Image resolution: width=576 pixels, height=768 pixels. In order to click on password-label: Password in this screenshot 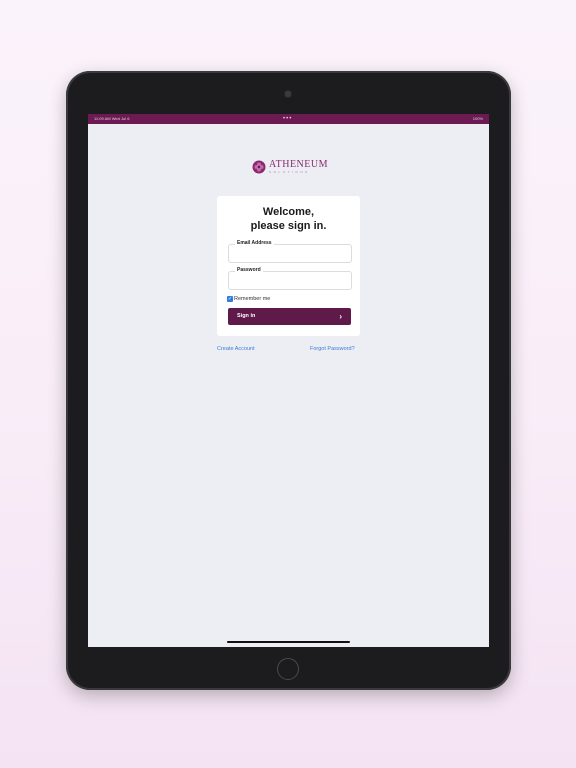, I will do `click(249, 270)`.